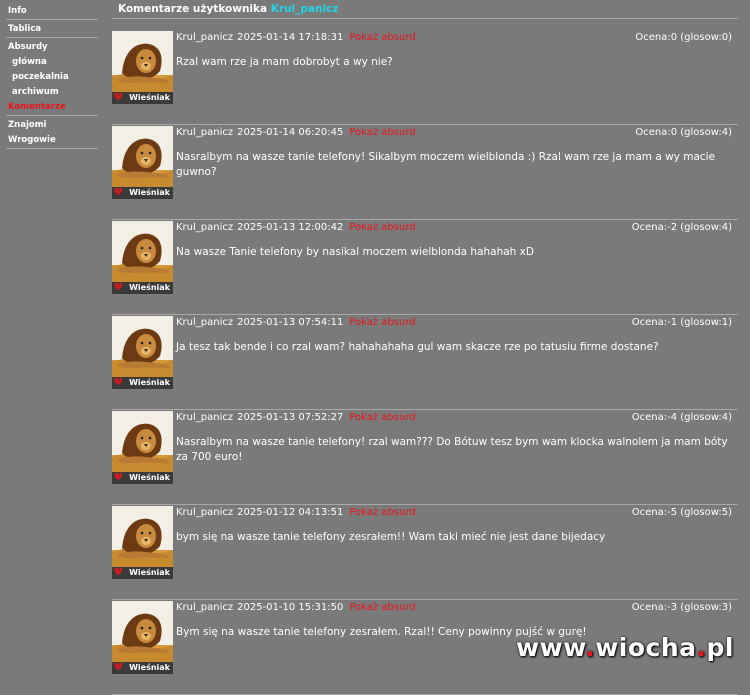  Describe the element at coordinates (52, 125) in the screenshot. I see `sidebar-item-znajomi: Znajomi` at that location.